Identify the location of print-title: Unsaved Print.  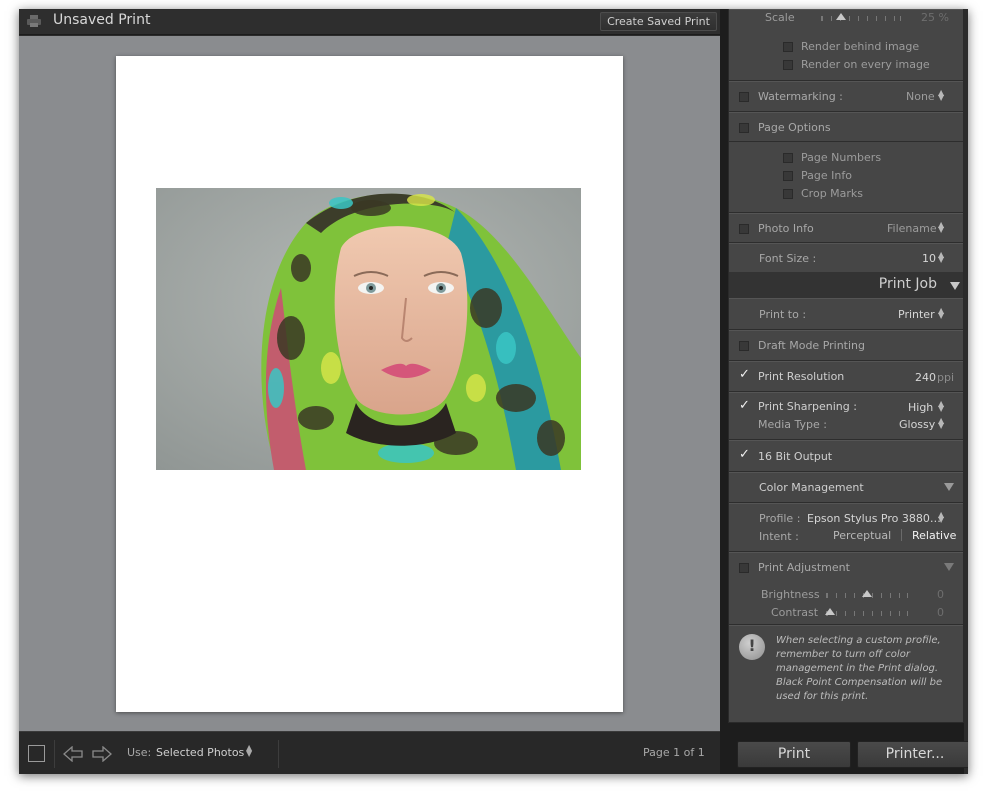
(102, 20).